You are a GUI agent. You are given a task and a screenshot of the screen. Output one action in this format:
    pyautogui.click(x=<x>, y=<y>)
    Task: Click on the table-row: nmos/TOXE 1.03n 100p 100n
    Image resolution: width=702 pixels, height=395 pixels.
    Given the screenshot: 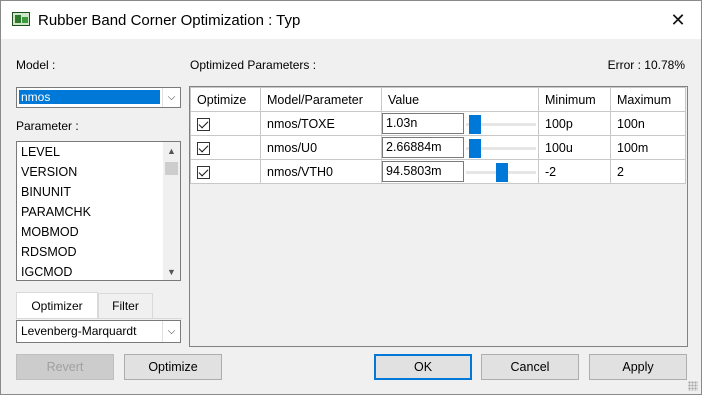 What is the action you would take?
    pyautogui.click(x=438, y=123)
    